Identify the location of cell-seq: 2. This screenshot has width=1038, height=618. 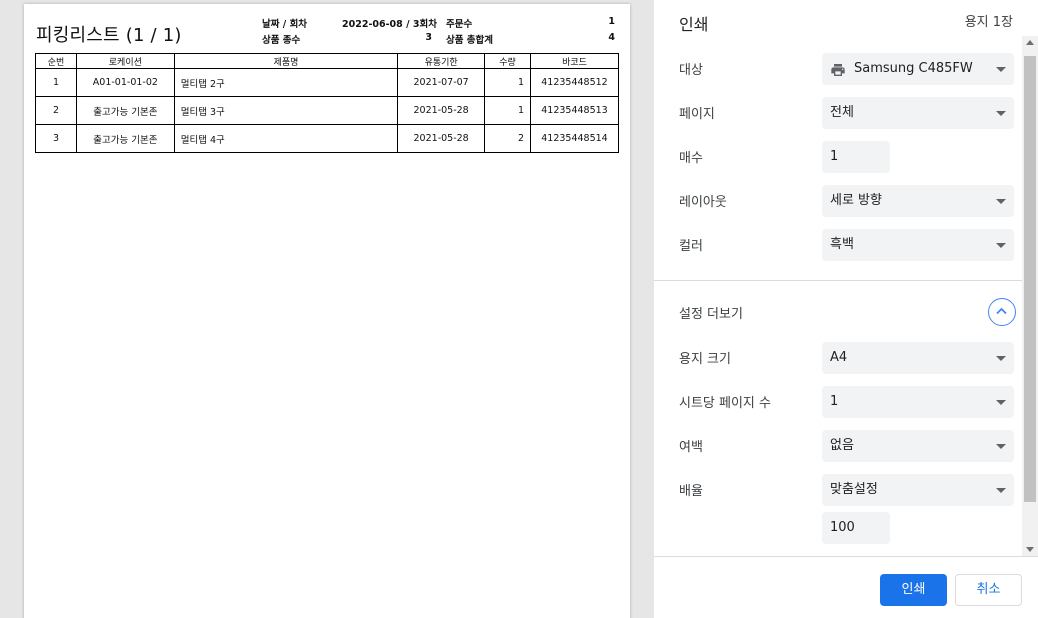
(56, 110).